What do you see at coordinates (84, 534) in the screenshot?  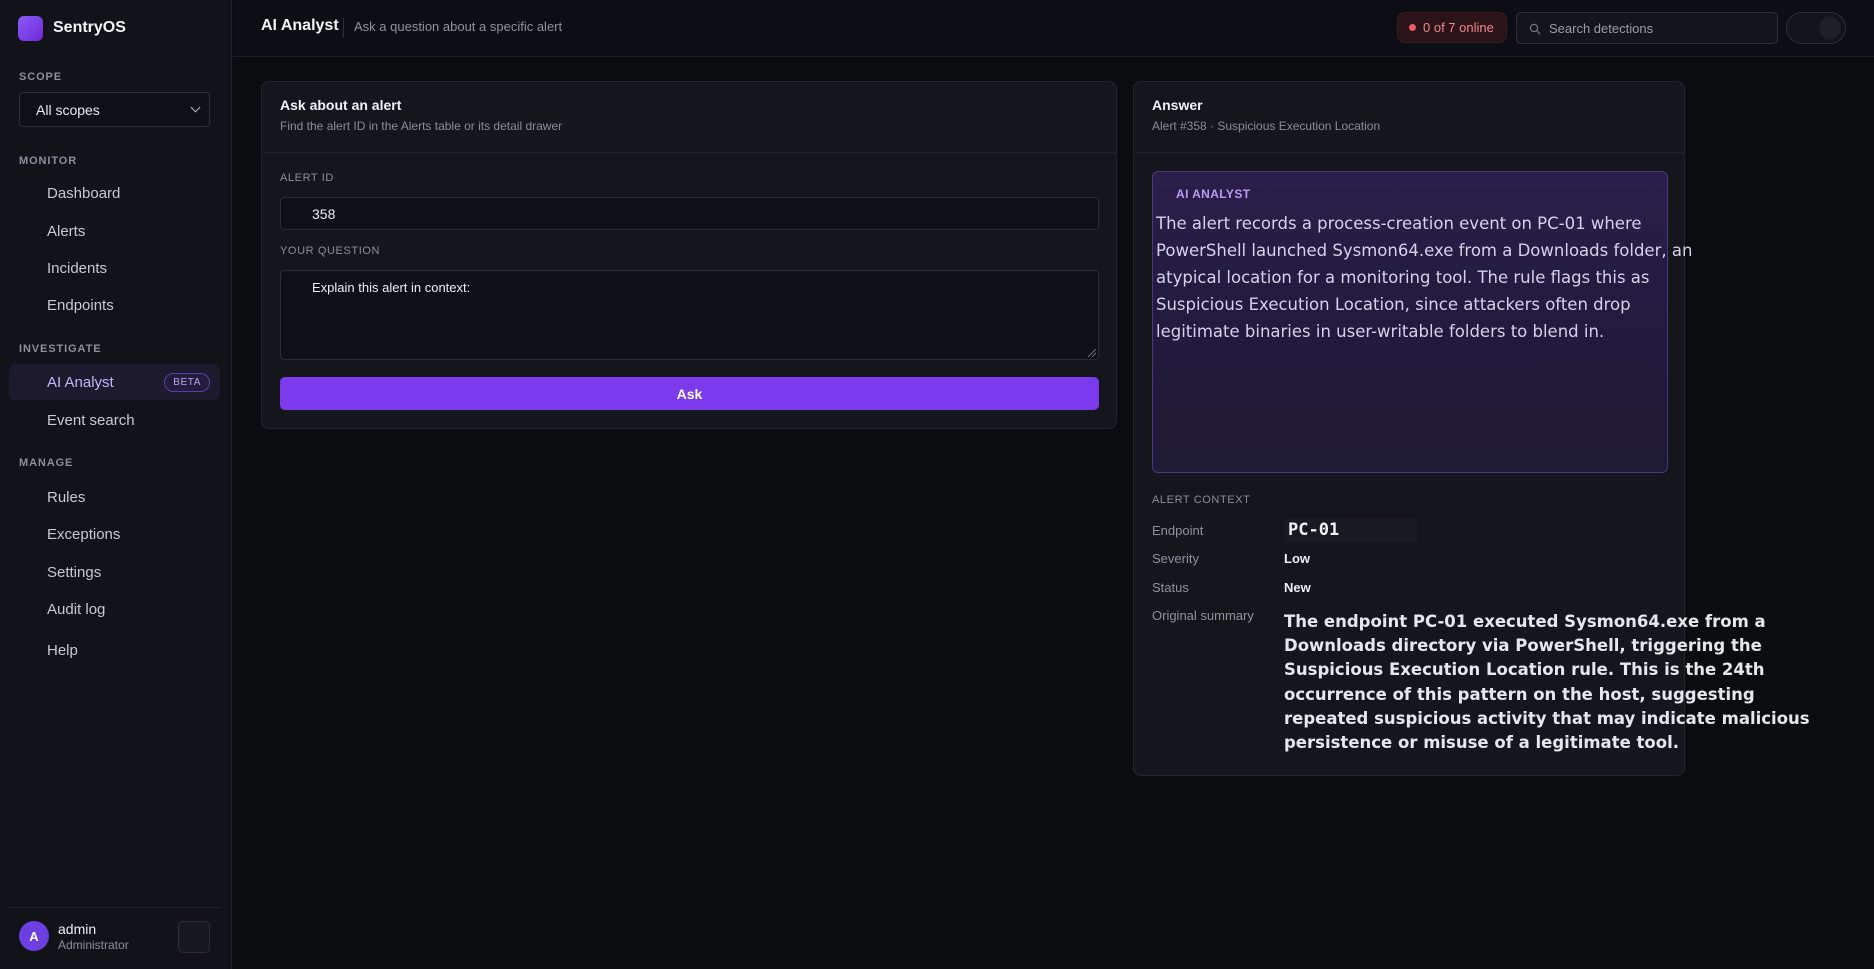 I see `sidebar-item-label: Exceptions` at bounding box center [84, 534].